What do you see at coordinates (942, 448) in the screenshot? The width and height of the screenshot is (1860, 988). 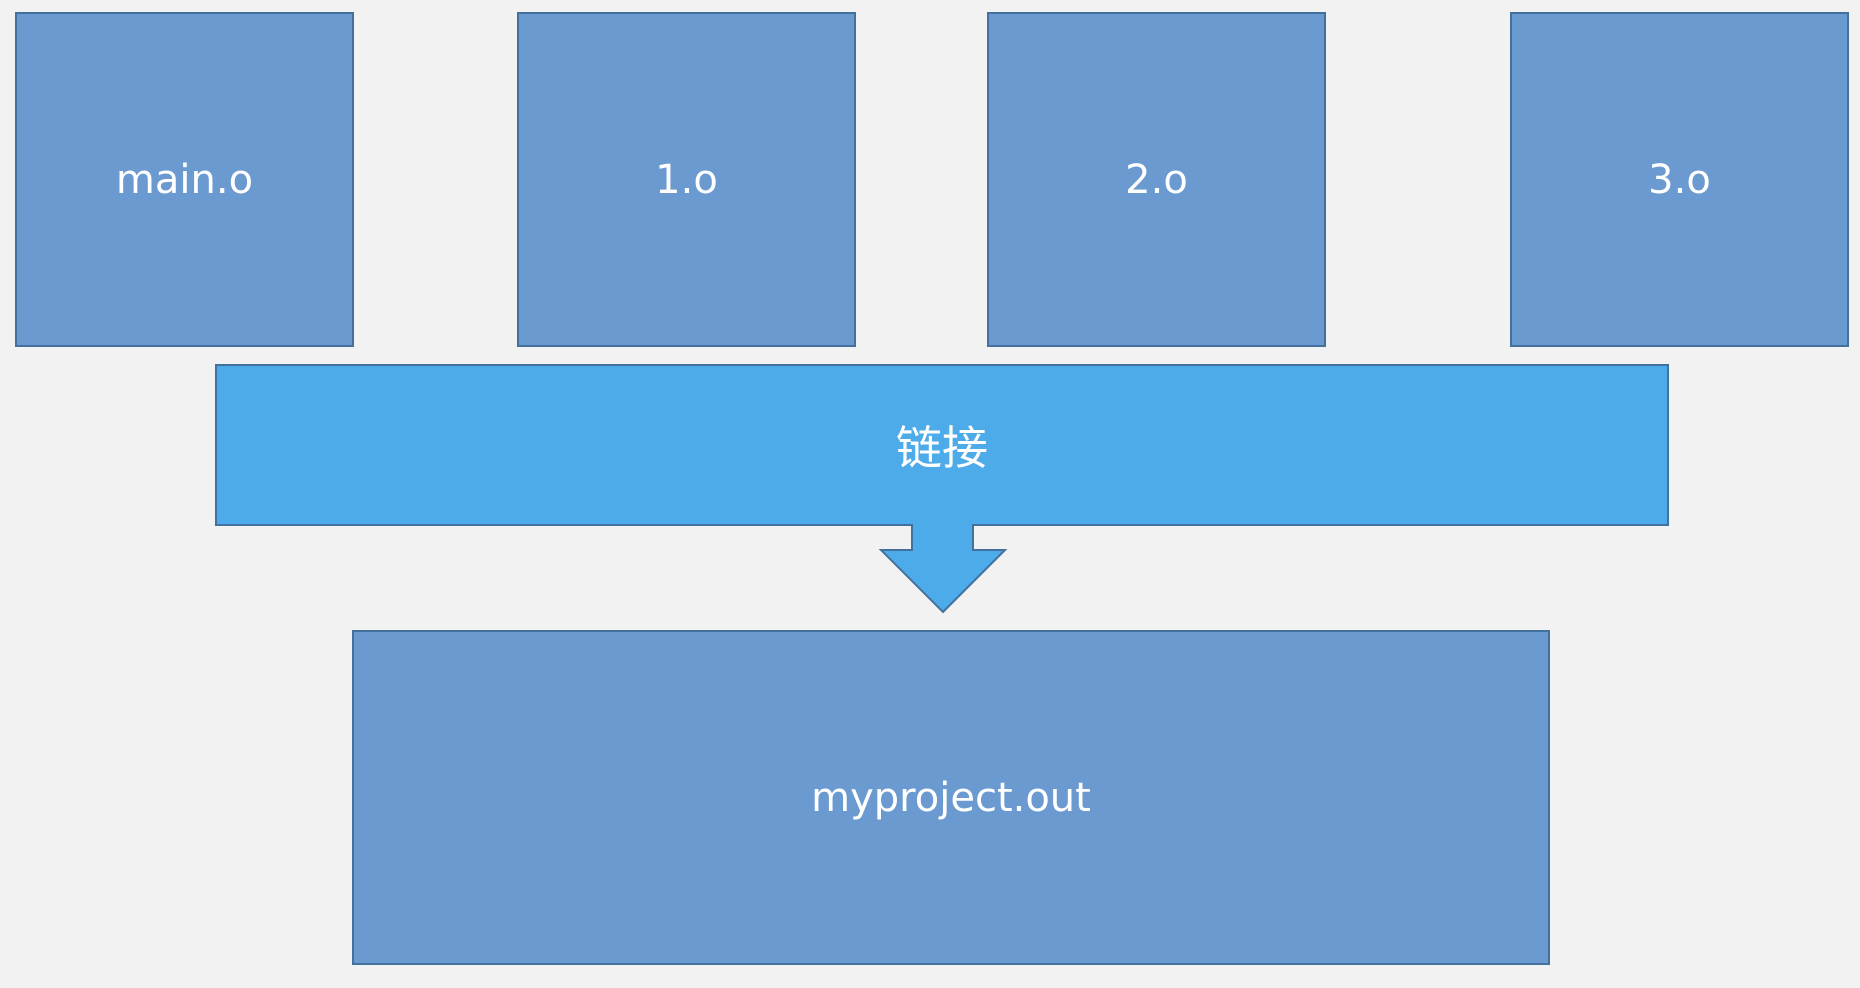 I see `link-step-label: 链接` at bounding box center [942, 448].